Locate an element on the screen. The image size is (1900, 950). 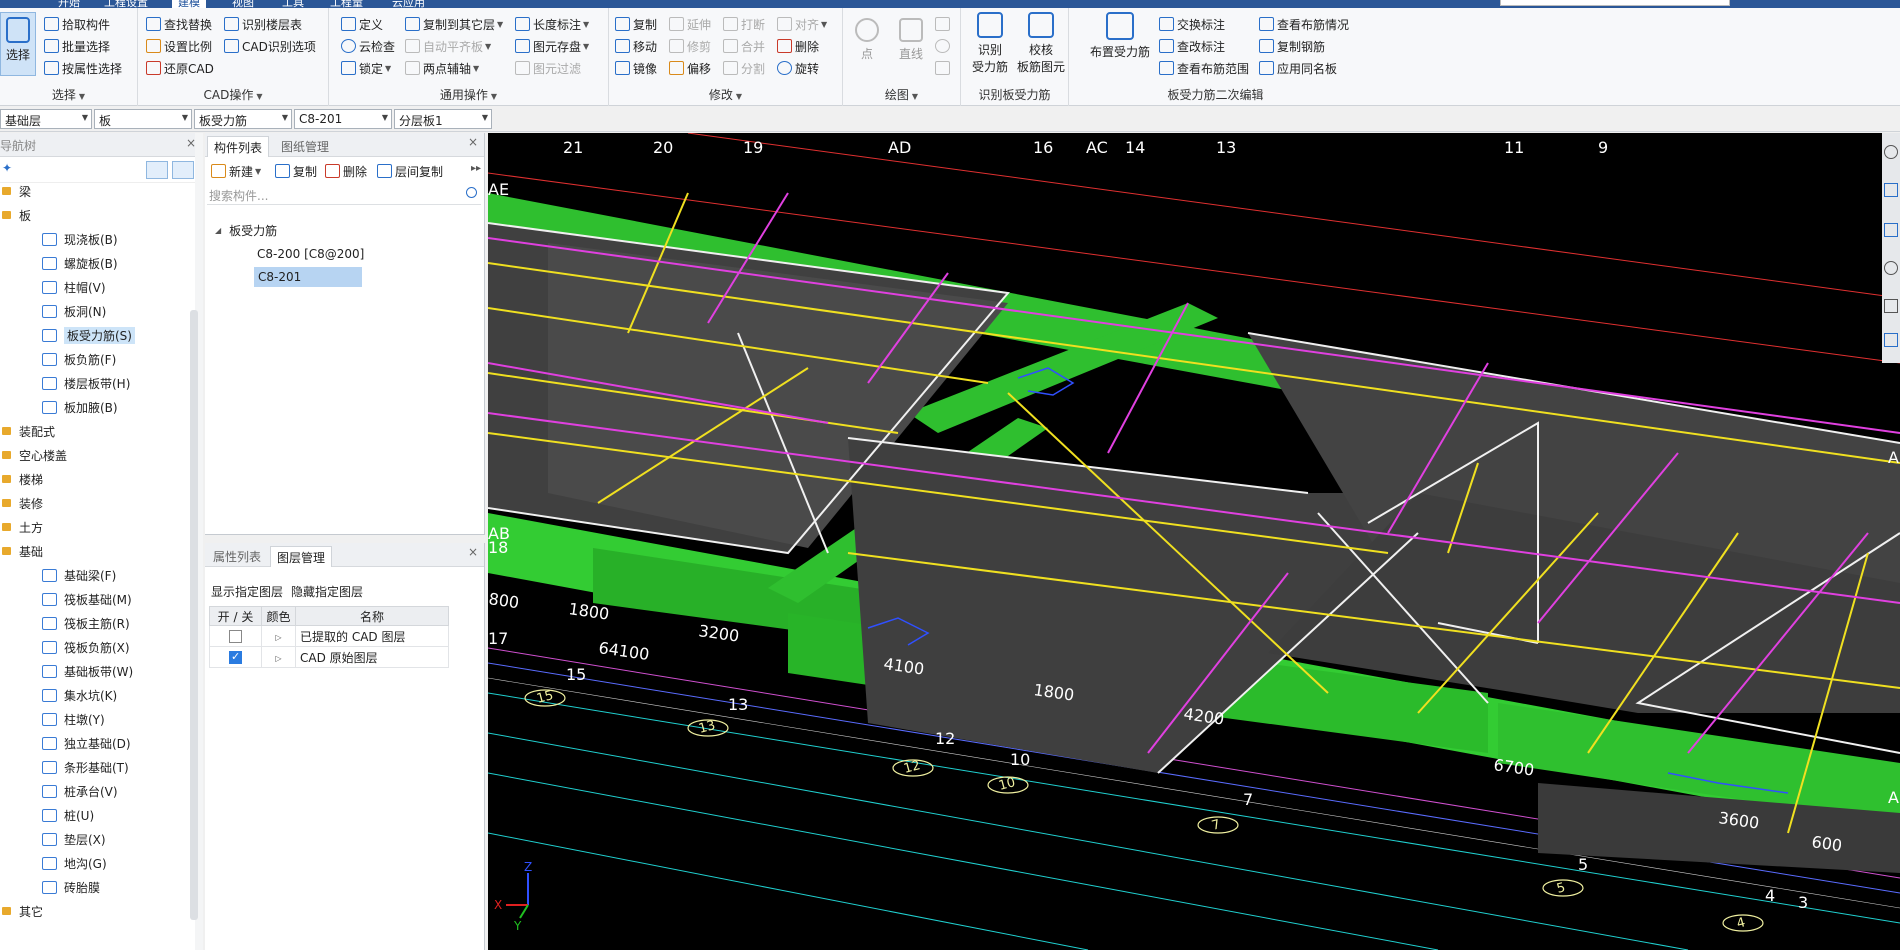
break-button: 打断 is located at coordinates (744, 24).